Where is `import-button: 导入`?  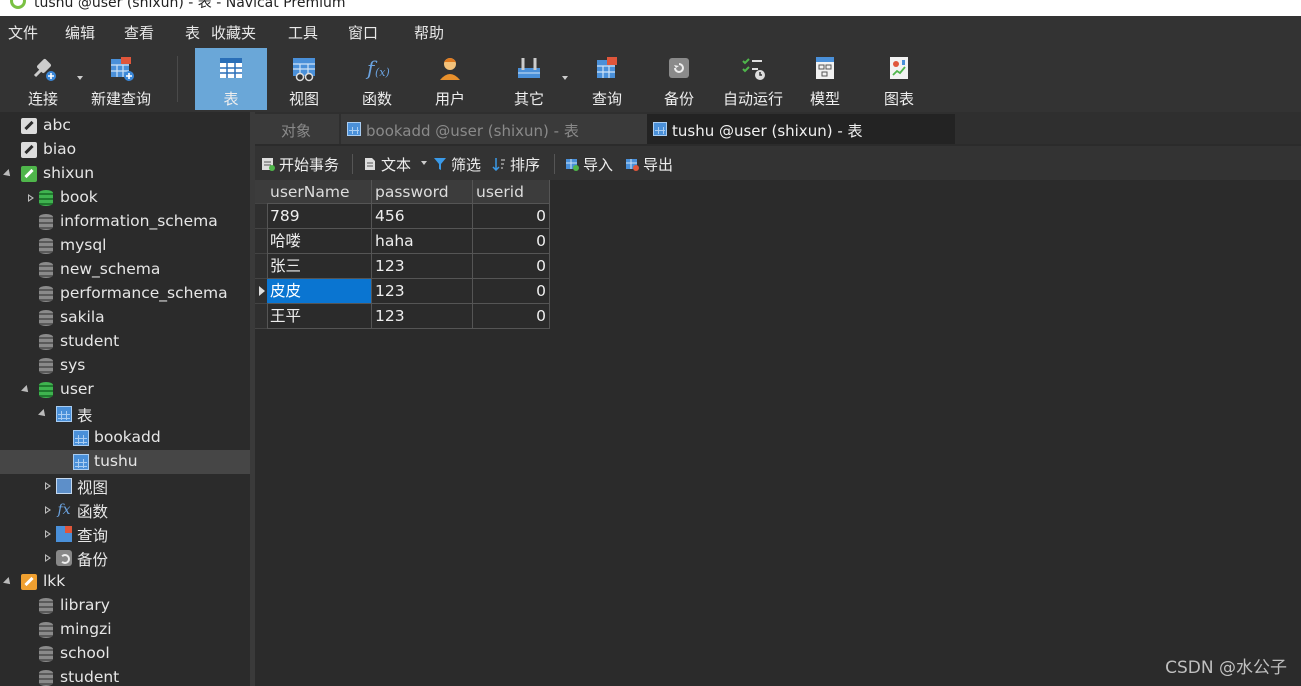 import-button: 导入 is located at coordinates (591, 164).